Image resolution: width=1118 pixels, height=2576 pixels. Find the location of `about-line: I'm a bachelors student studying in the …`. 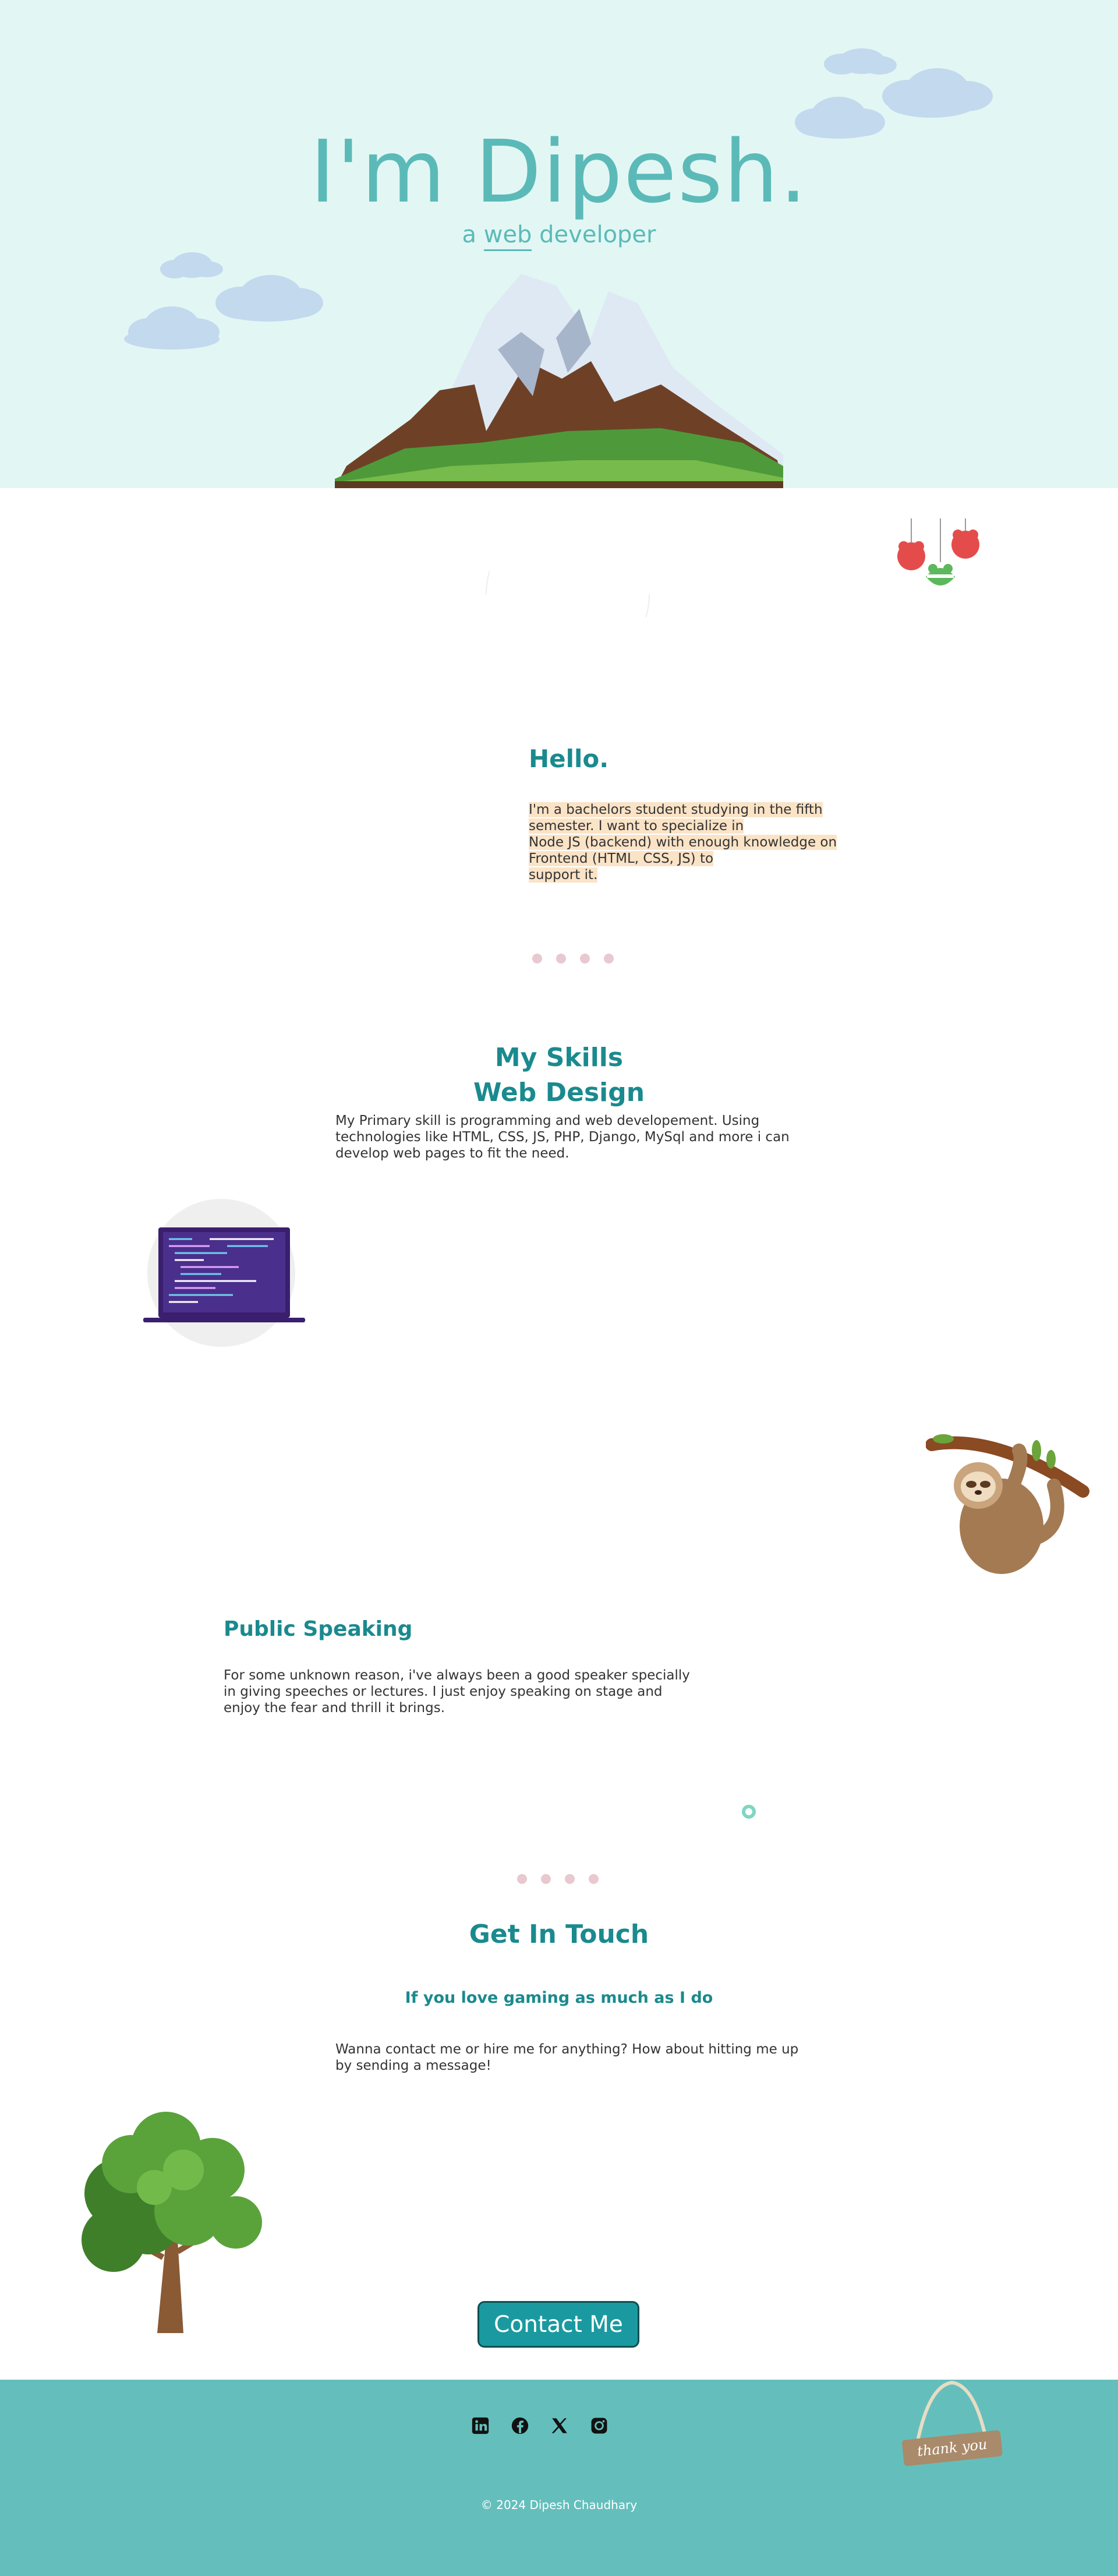

about-line: I'm a bachelors student studying in the … is located at coordinates (676, 809).